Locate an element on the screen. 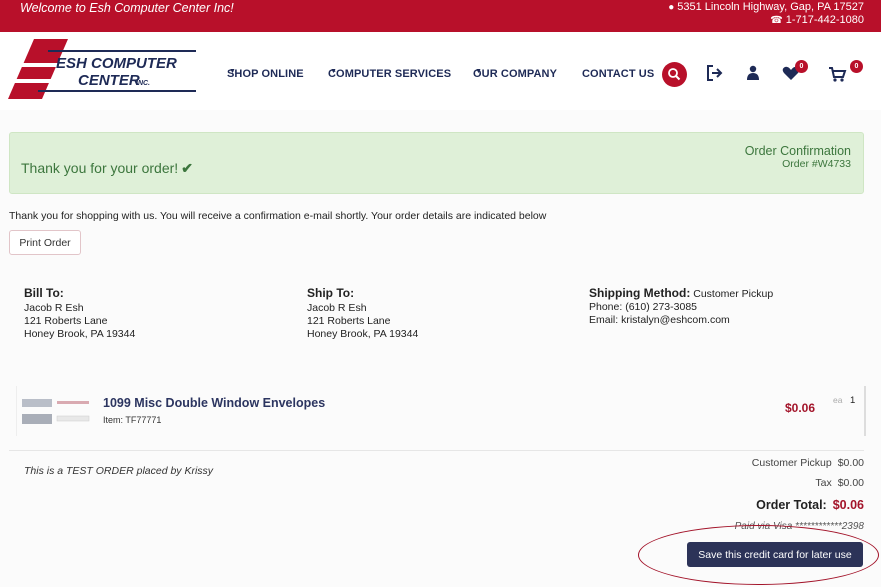  checkmark-icon: ✔ is located at coordinates (187, 168).